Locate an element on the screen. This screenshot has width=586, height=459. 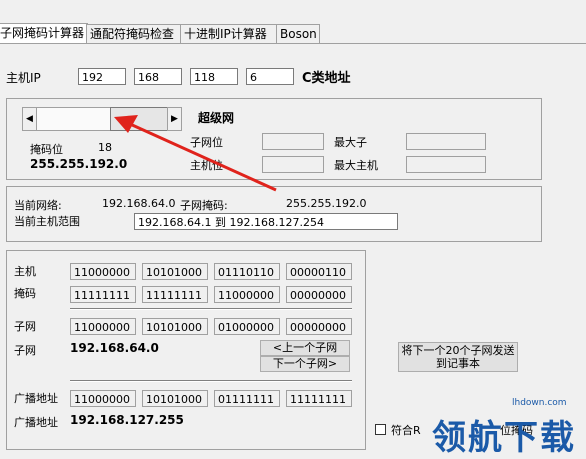
watermark-logo: 领航下载 is located at coordinates (504, 438).